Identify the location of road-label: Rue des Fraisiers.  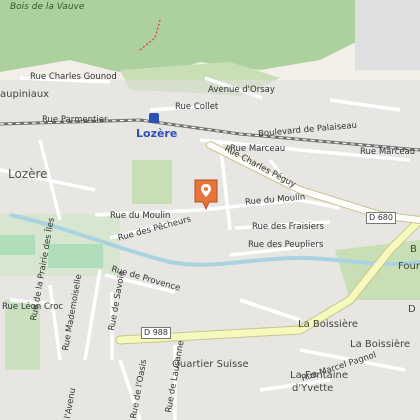
(288, 227).